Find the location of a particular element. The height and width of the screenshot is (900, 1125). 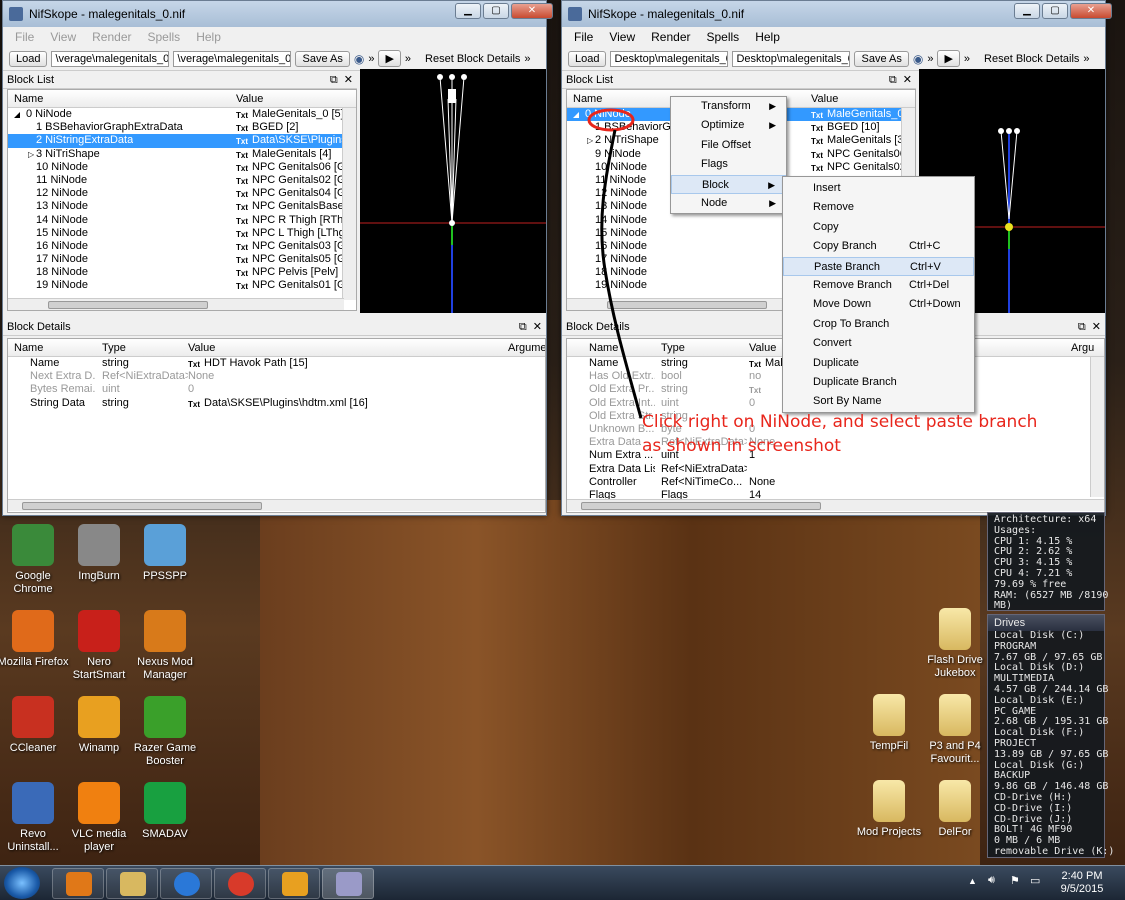

detail-row: Controller Ref<NiTimeCo... None is located at coordinates (835, 482).